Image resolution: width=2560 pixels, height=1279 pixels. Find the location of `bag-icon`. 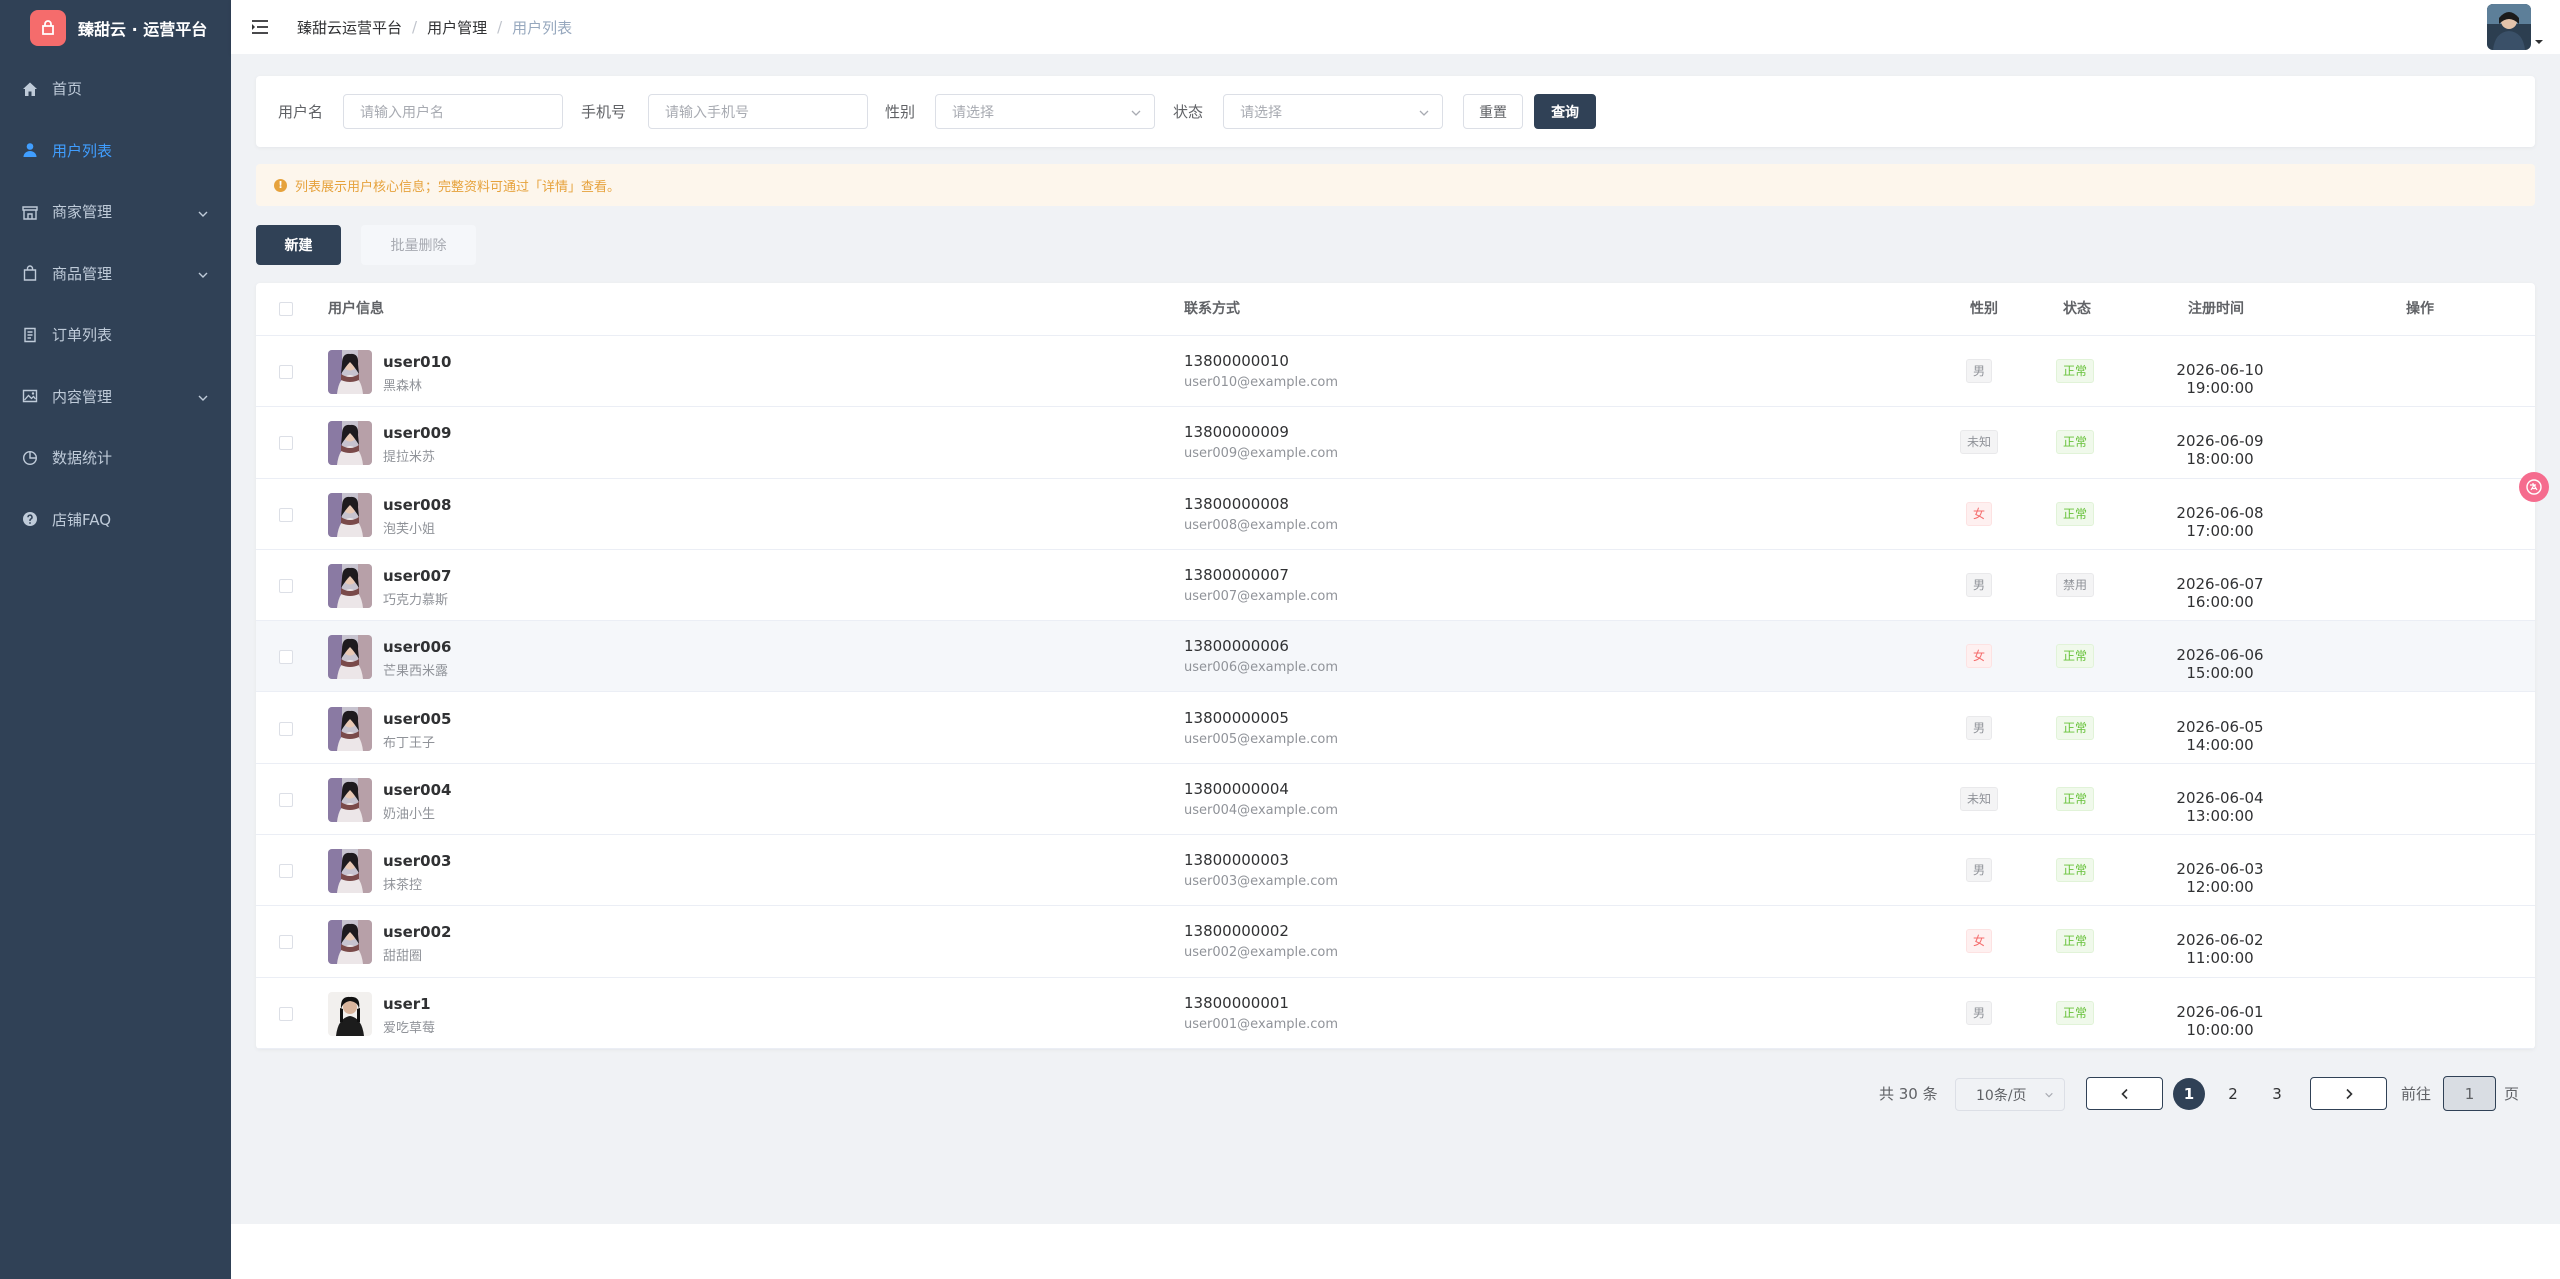

bag-icon is located at coordinates (30, 273).